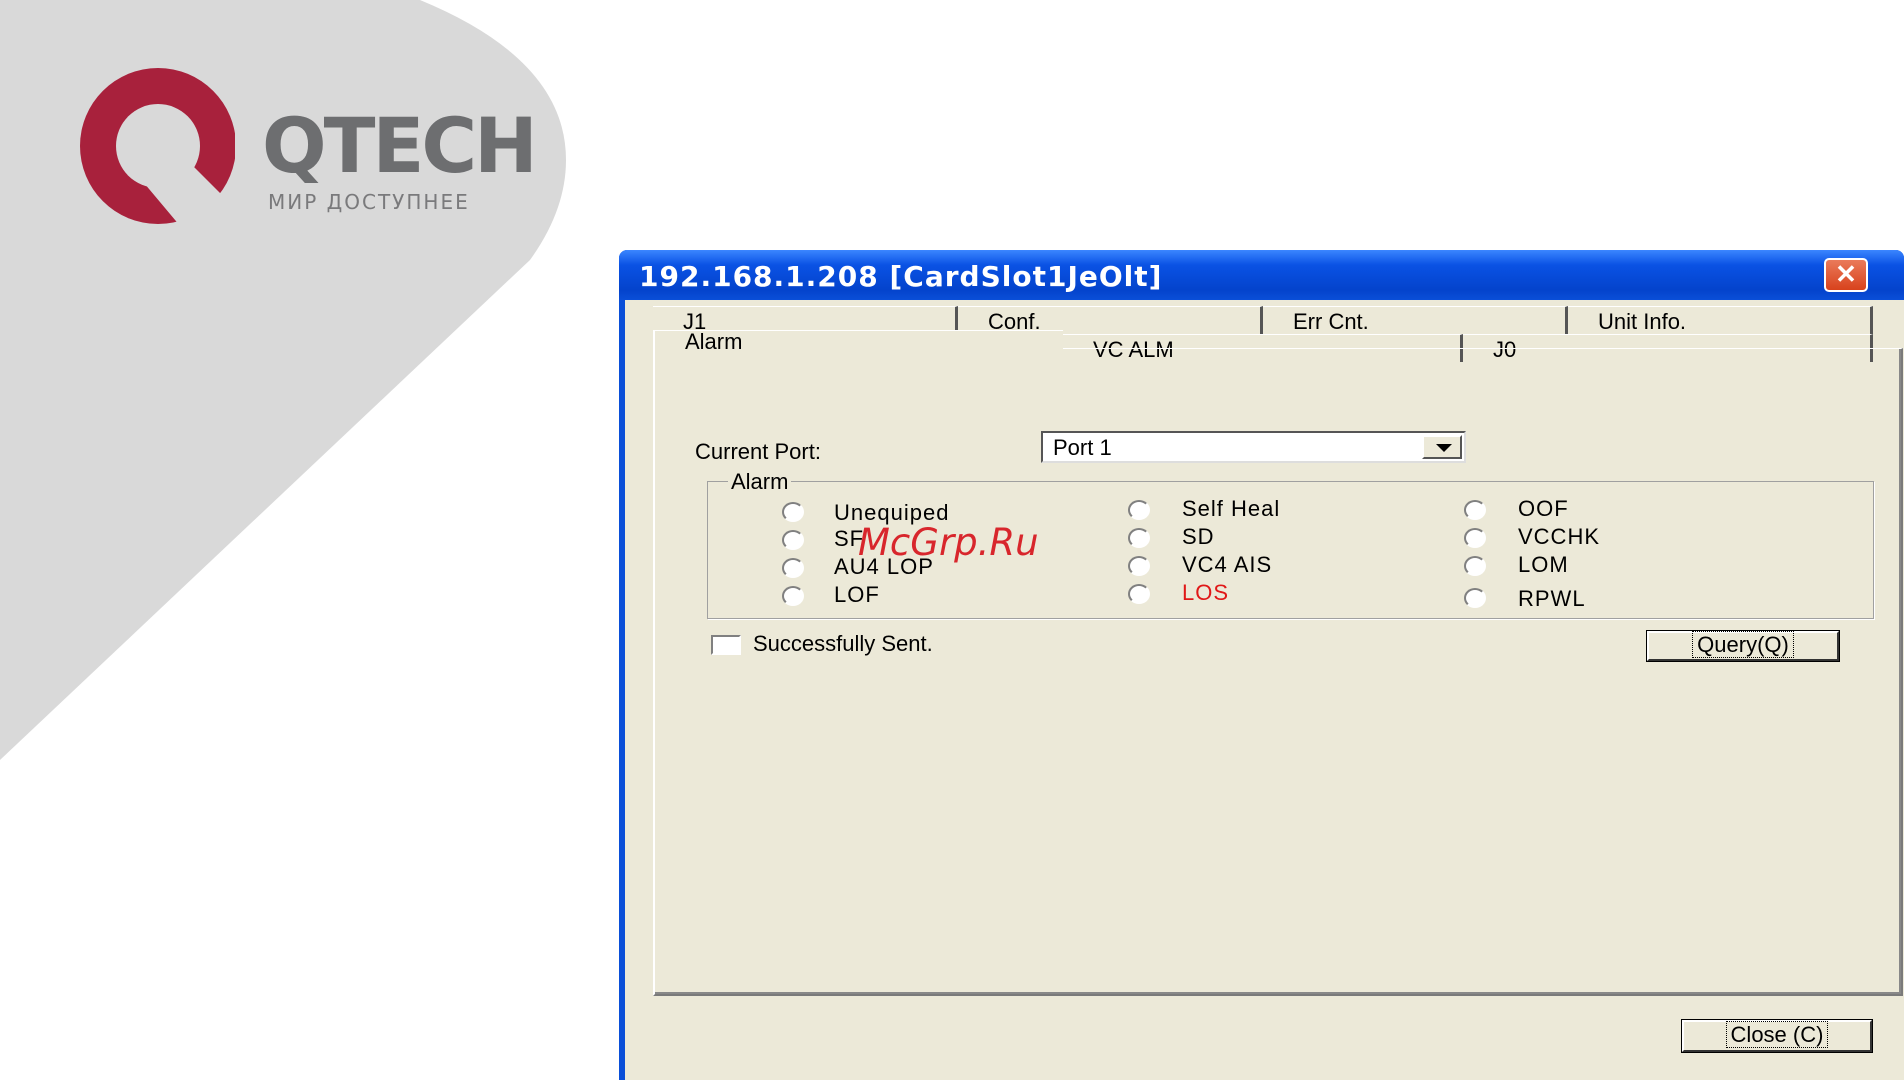 The height and width of the screenshot is (1080, 1904). Describe the element at coordinates (1198, 536) in the screenshot. I see `radio-label: SD` at that location.